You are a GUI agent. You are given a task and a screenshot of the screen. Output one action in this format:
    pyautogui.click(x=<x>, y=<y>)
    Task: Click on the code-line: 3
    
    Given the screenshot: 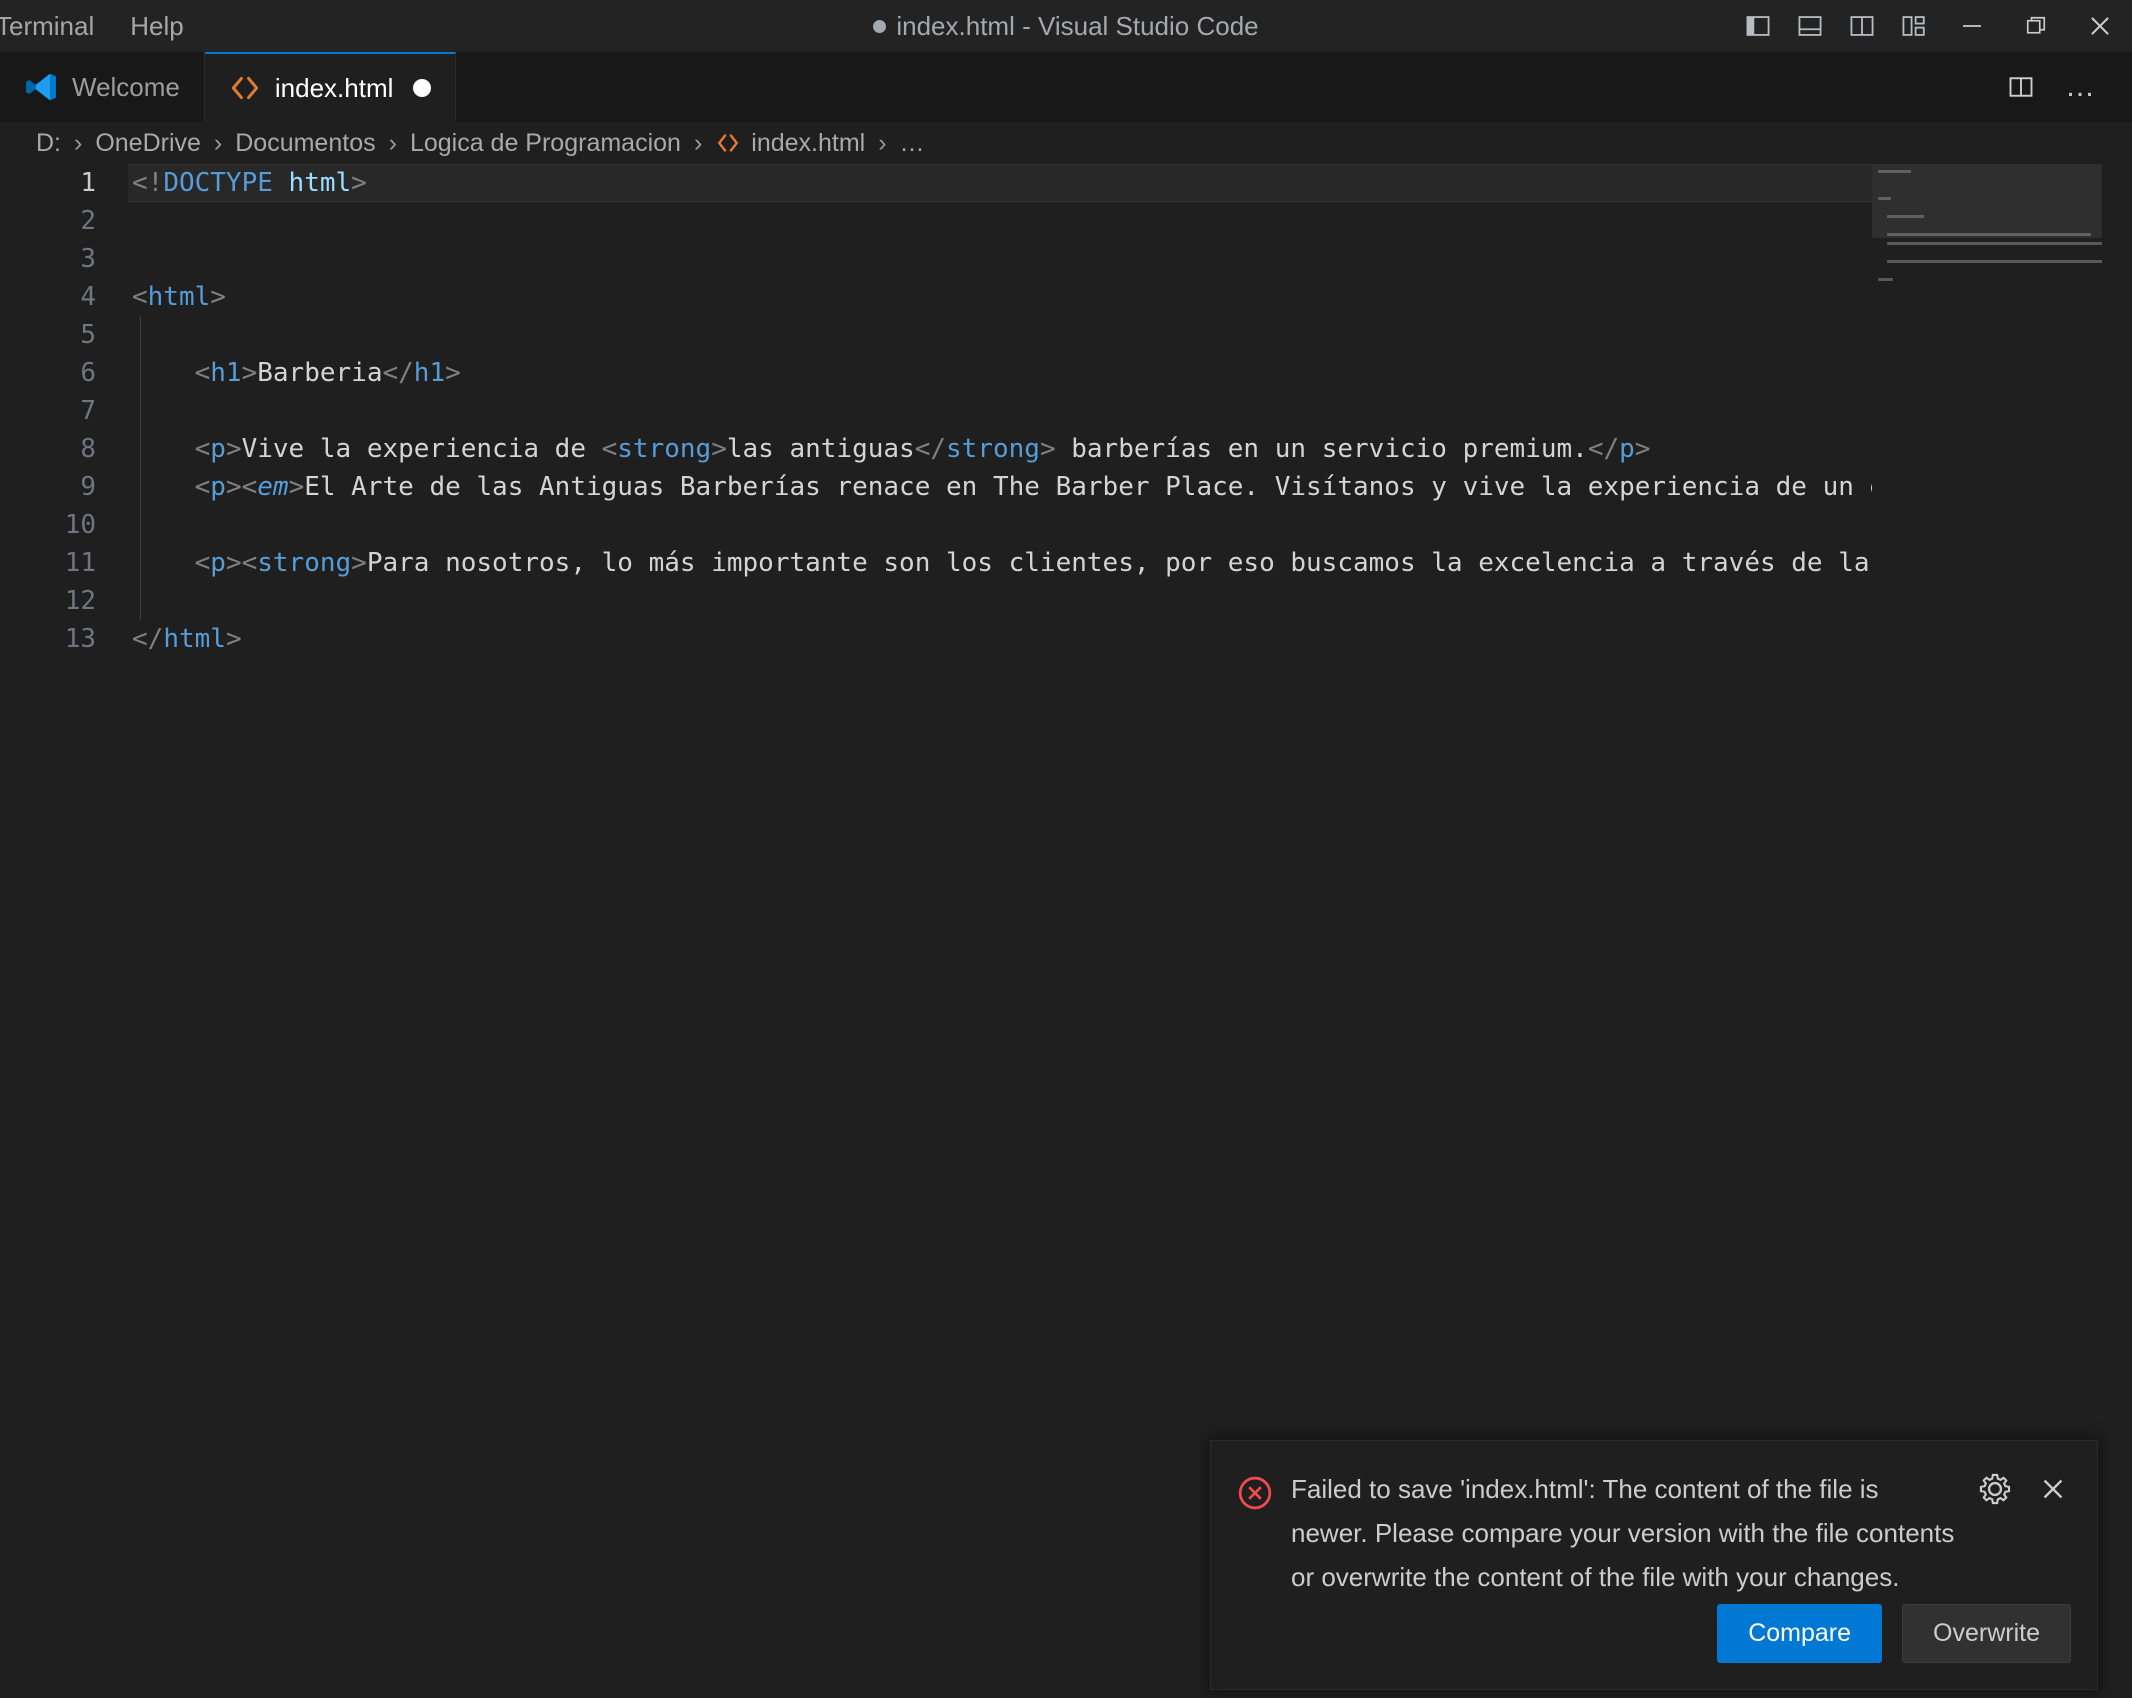 What is the action you would take?
    pyautogui.click(x=936, y=259)
    